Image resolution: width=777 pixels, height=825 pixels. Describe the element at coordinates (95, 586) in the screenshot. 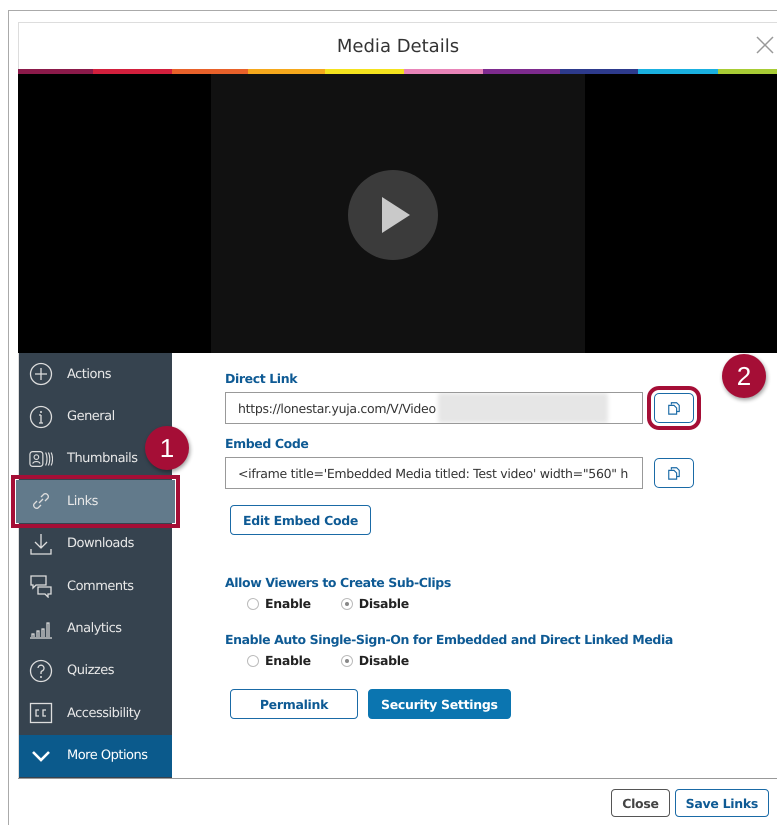

I see `sidebar-item: Comments` at that location.